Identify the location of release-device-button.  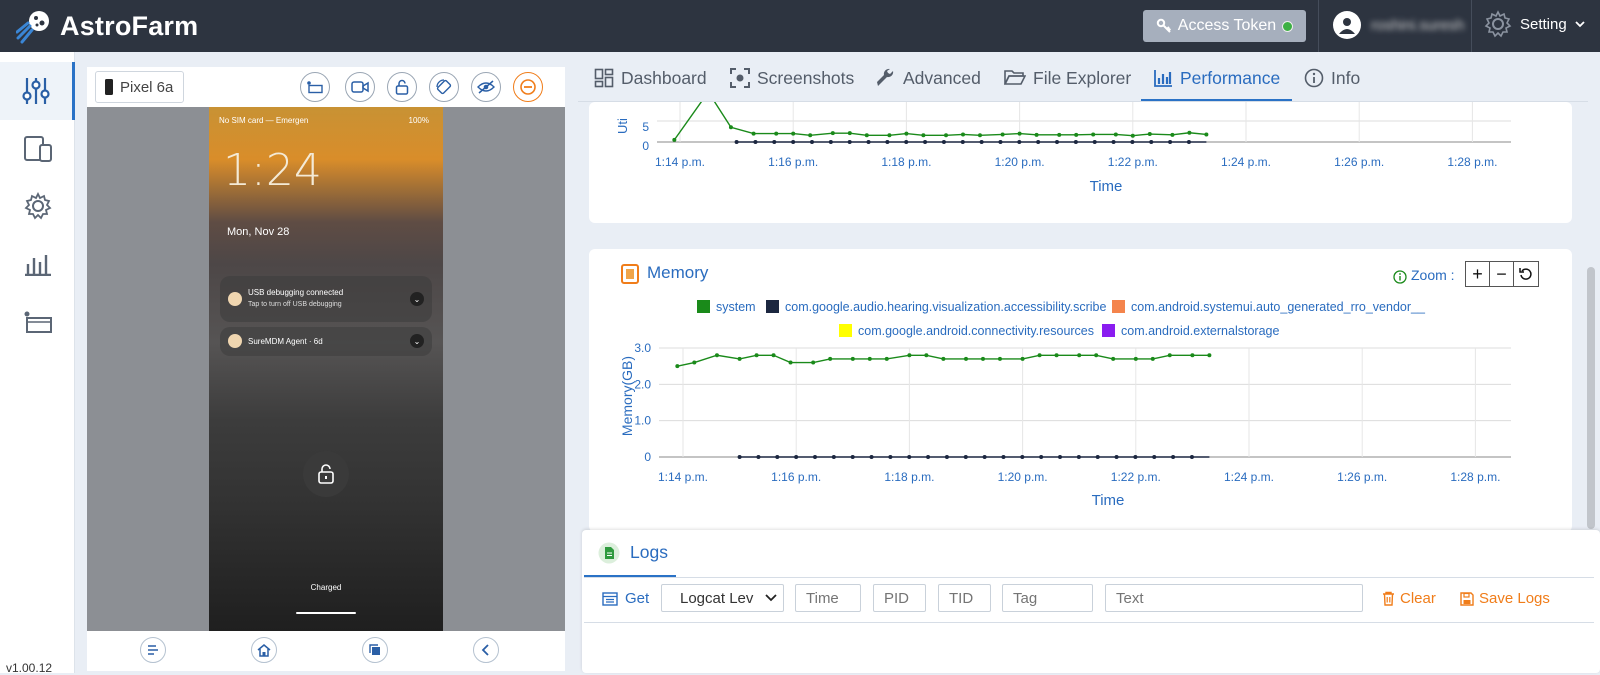
(528, 87).